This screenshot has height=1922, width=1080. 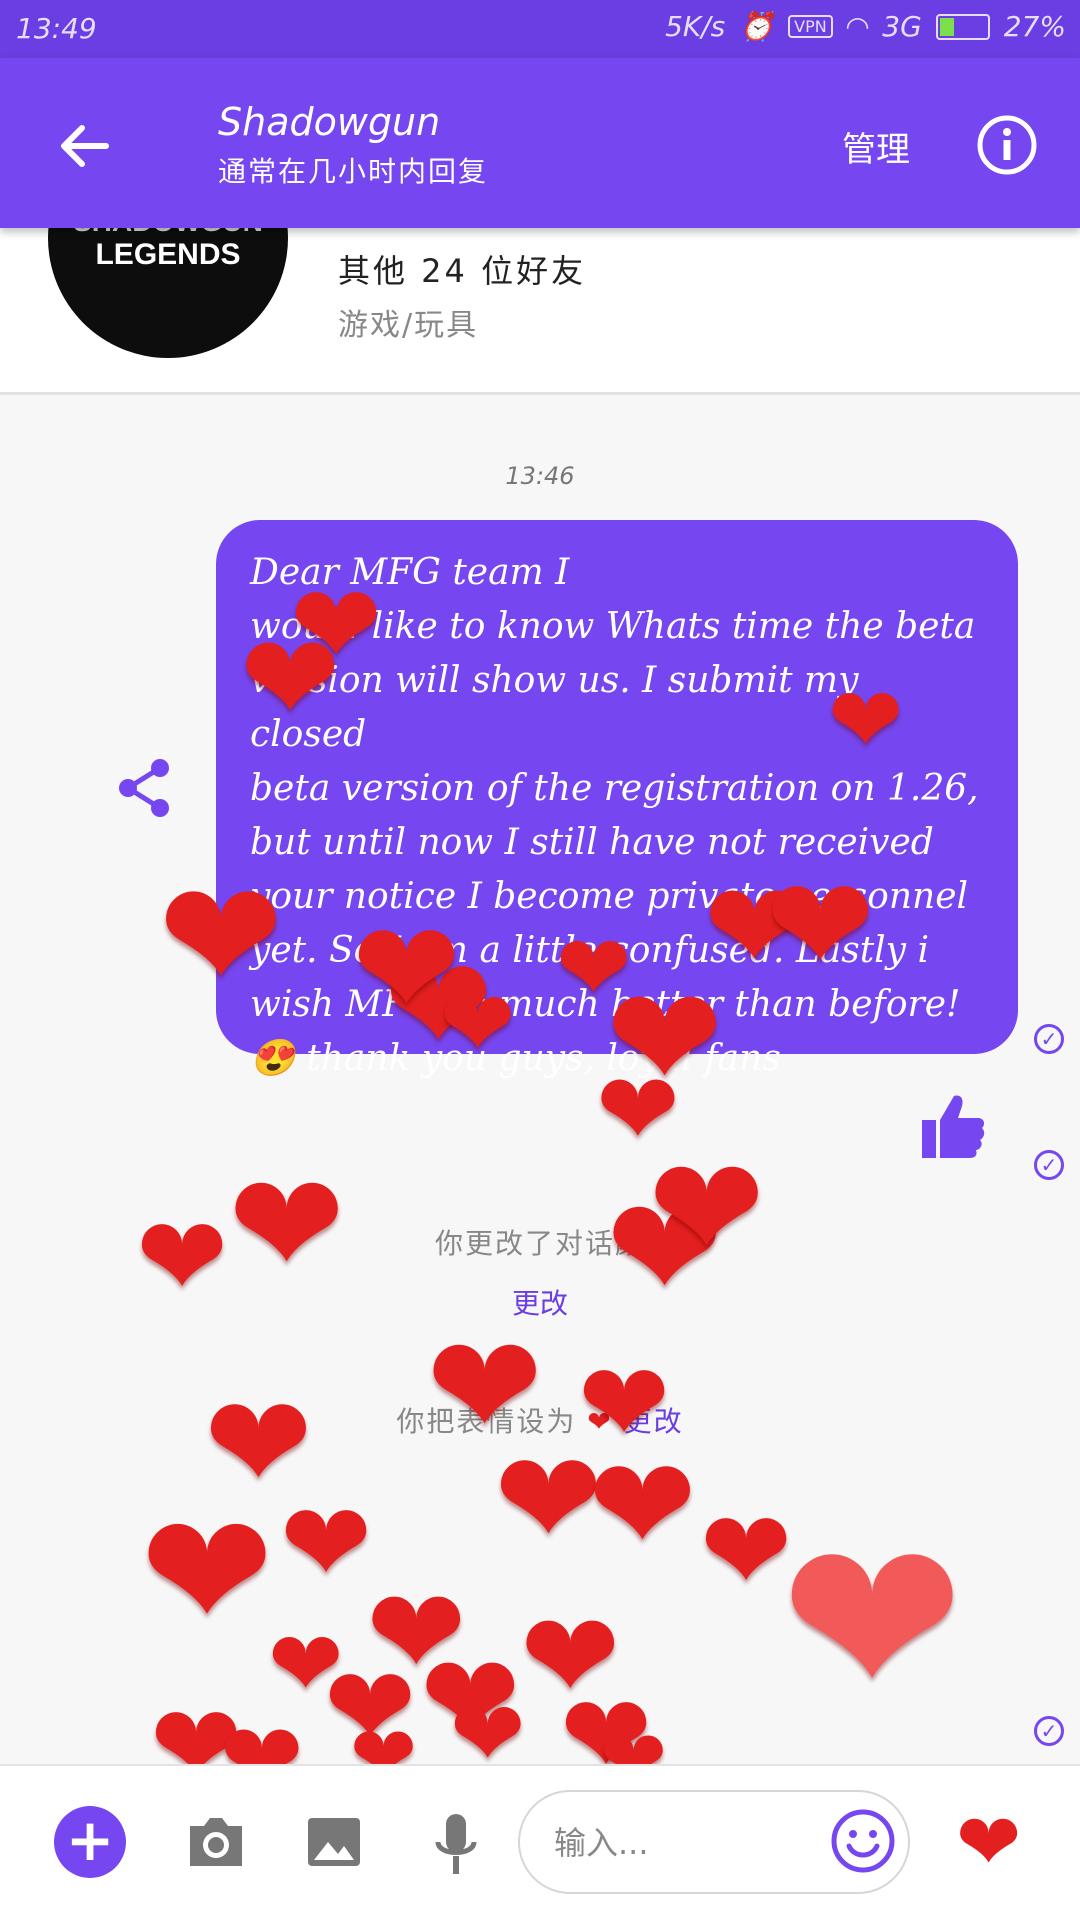 What do you see at coordinates (456, 1845) in the screenshot?
I see `microphone-icon` at bounding box center [456, 1845].